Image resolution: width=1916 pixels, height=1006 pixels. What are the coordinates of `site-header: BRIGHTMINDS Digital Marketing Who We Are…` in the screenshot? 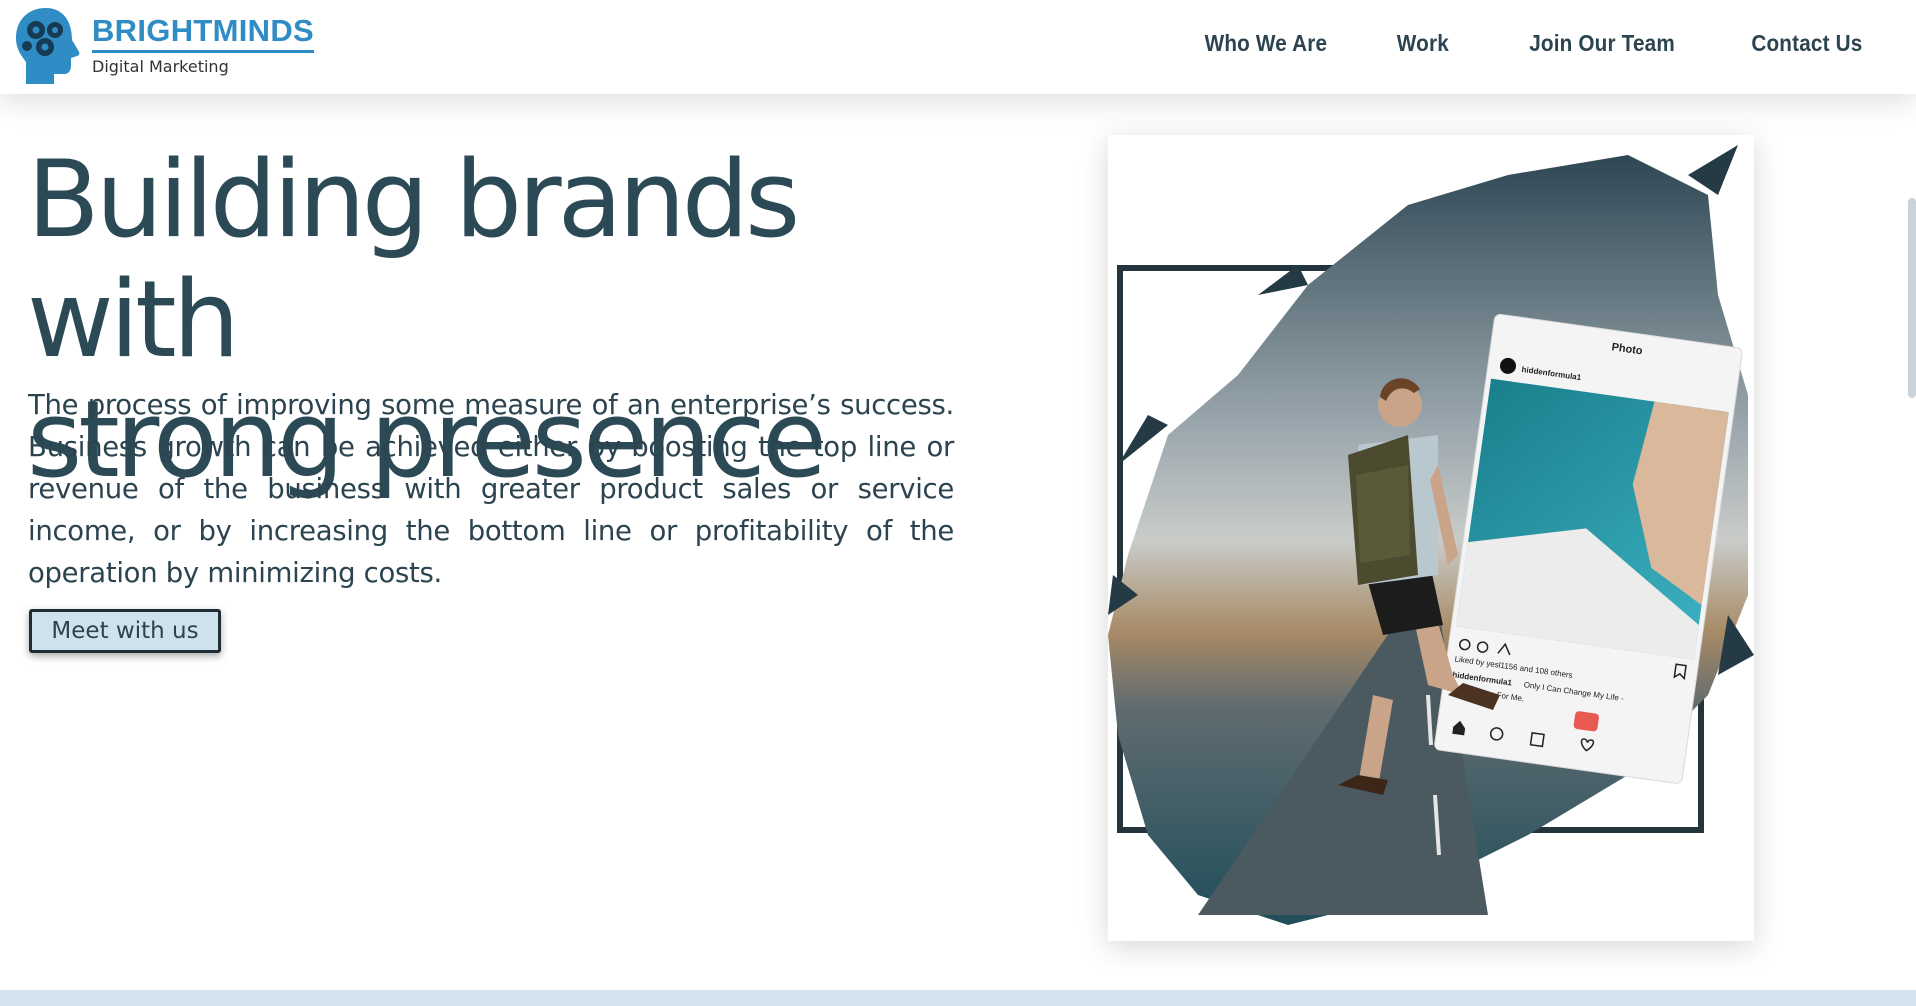 It's located at (958, 47).